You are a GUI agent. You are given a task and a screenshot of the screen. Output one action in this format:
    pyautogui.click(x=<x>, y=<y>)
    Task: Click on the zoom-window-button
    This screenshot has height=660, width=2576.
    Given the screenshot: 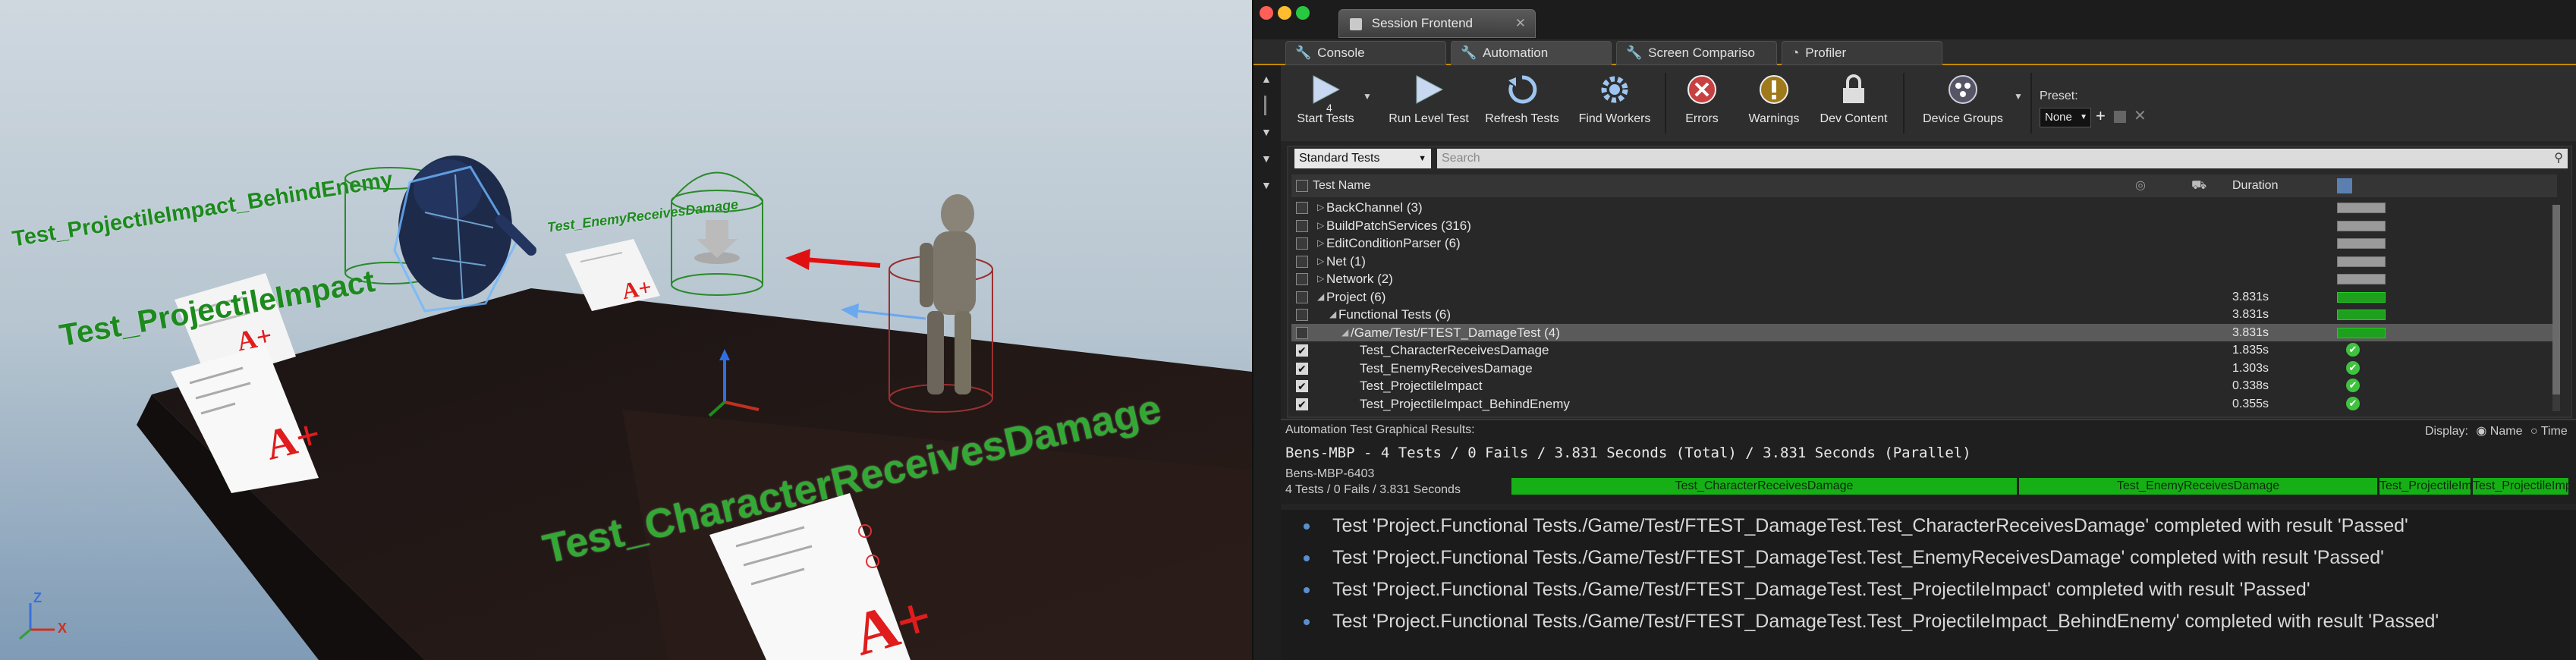 What is the action you would take?
    pyautogui.click(x=1303, y=13)
    